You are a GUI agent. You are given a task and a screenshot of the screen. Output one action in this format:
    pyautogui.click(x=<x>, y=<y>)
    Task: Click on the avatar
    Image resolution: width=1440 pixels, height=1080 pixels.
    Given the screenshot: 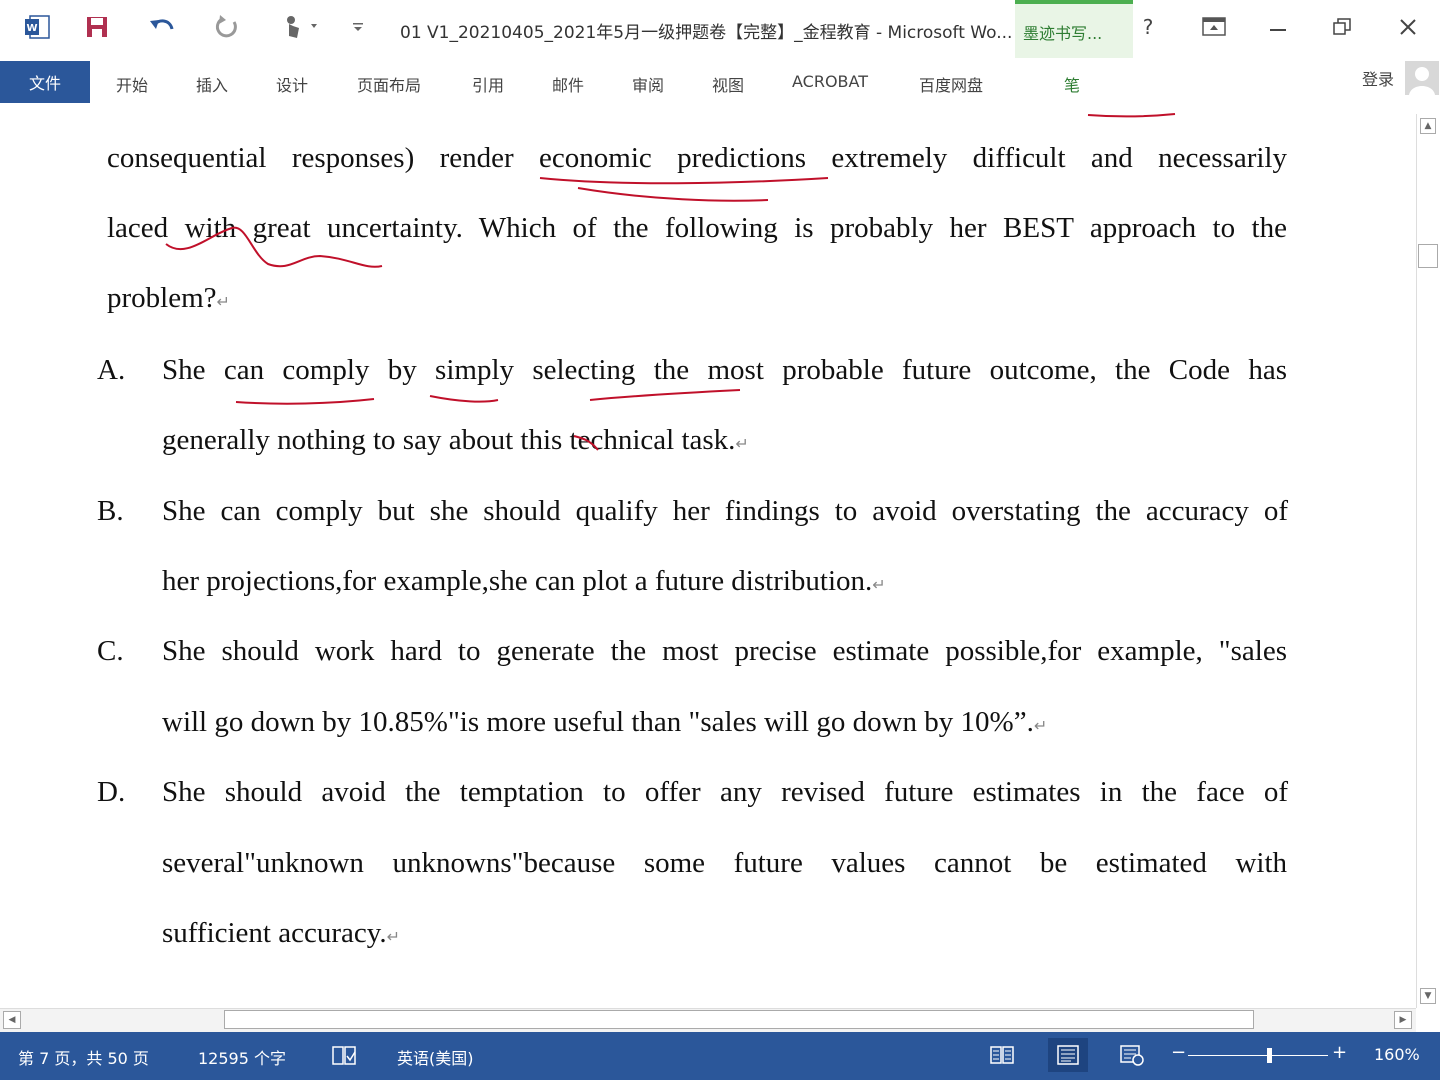 What is the action you would take?
    pyautogui.click(x=1422, y=78)
    